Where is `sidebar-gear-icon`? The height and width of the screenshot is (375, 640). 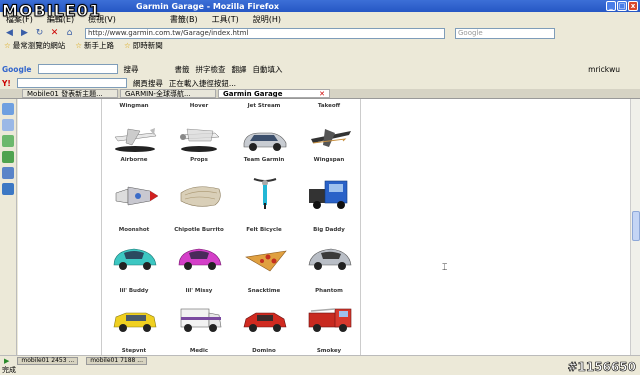
sidebar-gear-icon is located at coordinates (8, 173).